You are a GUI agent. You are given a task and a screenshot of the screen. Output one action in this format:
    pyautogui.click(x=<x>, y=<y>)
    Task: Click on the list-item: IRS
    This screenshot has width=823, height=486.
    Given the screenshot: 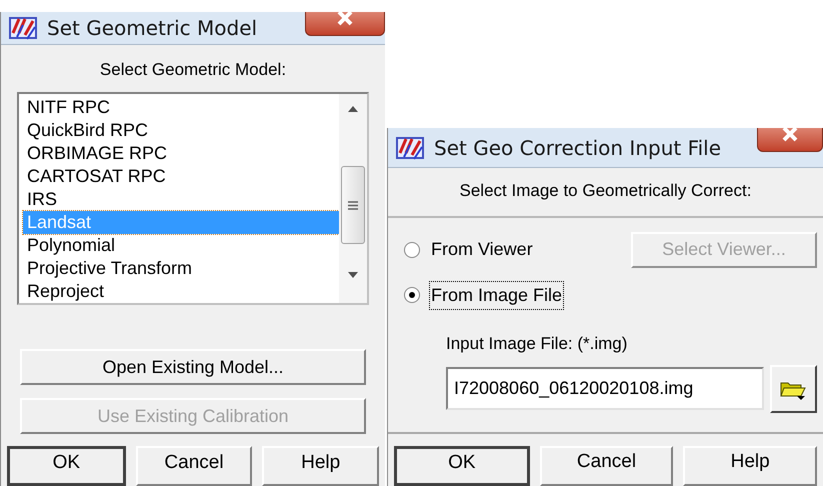 What is the action you would take?
    pyautogui.click(x=181, y=199)
    